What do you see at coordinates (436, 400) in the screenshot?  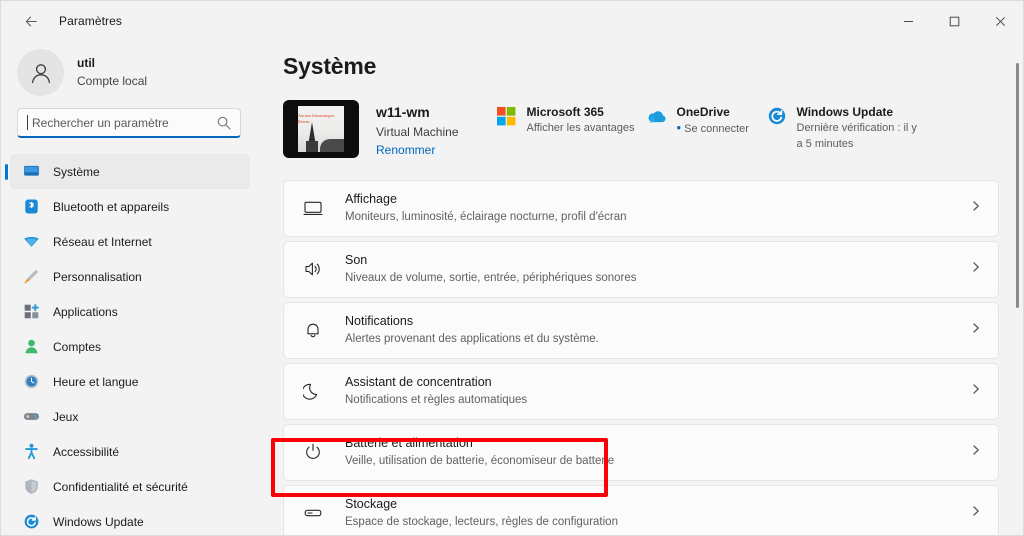 I see `settings-row-subtitle: Notifications et règles automatiques` at bounding box center [436, 400].